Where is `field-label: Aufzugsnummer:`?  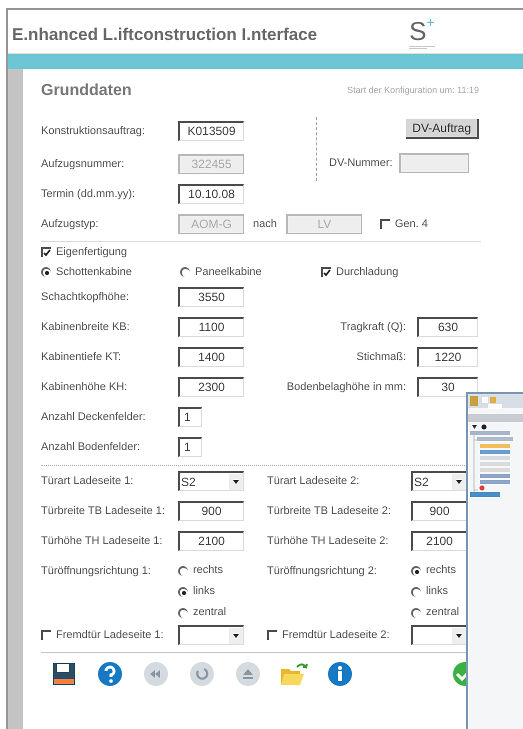
field-label: Aufzugsnummer: is located at coordinates (83, 164).